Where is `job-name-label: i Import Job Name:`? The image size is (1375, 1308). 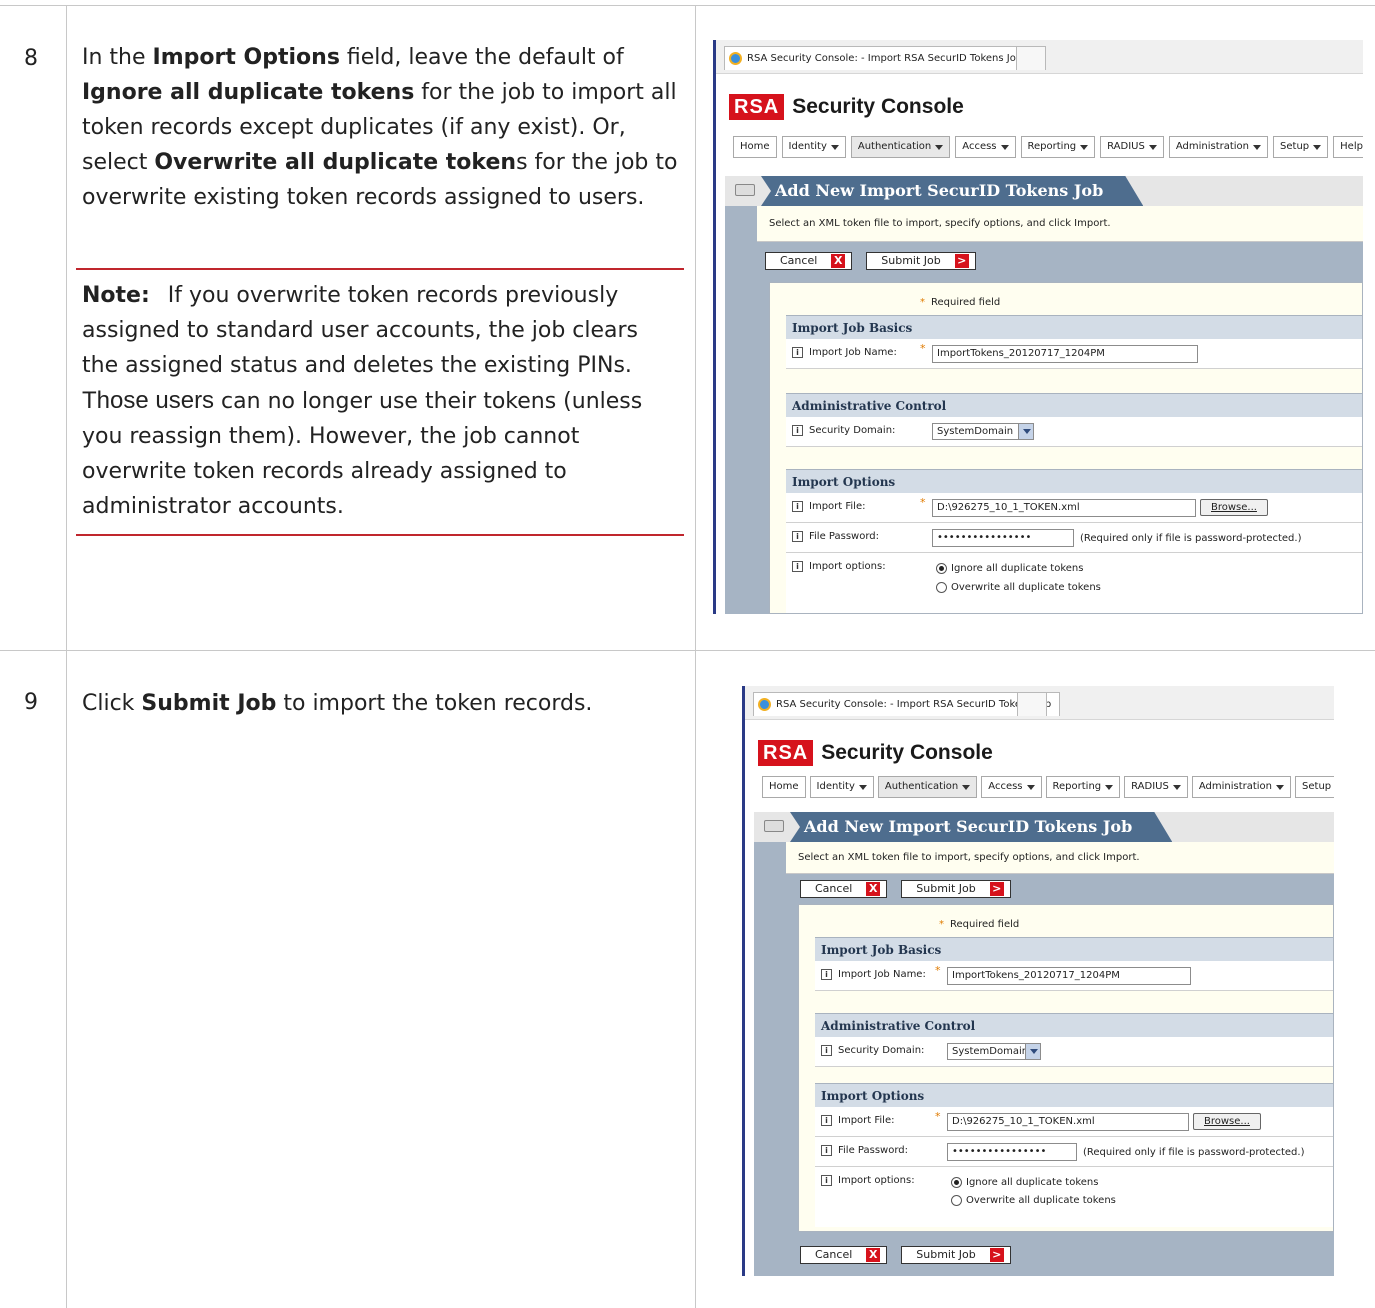 job-name-label: i Import Job Name: is located at coordinates (844, 352).